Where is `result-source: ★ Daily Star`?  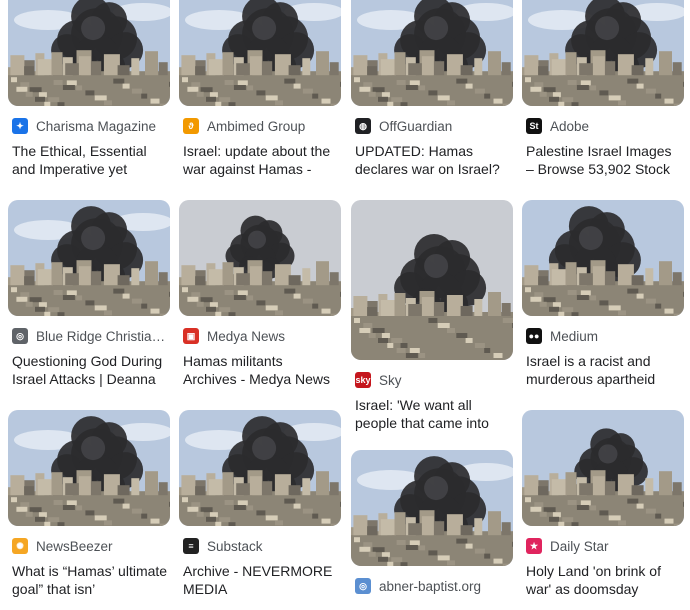
result-source: ★ Daily Star is located at coordinates (603, 546).